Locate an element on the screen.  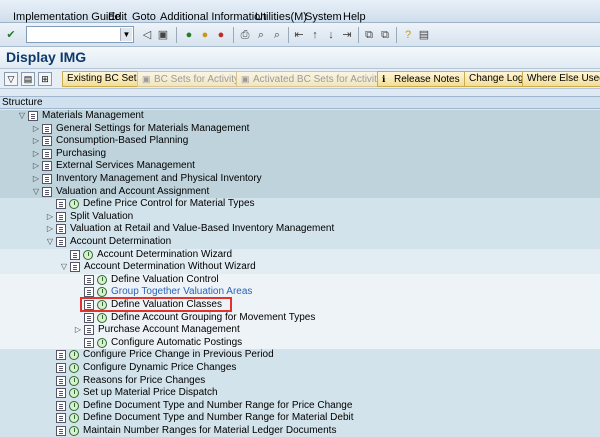
tree-node: ▷ Consumption-Based Planning is located at coordinates (300, 141).